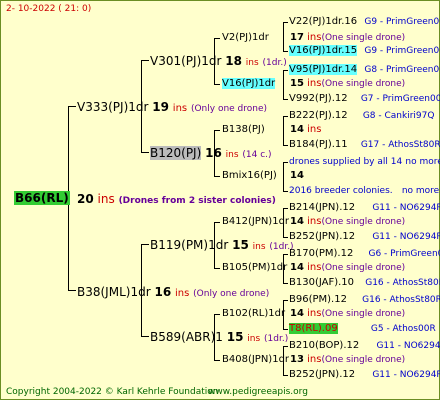 The height and width of the screenshot is (400, 440). I want to click on drone-note: (14 c.), so click(257, 155).